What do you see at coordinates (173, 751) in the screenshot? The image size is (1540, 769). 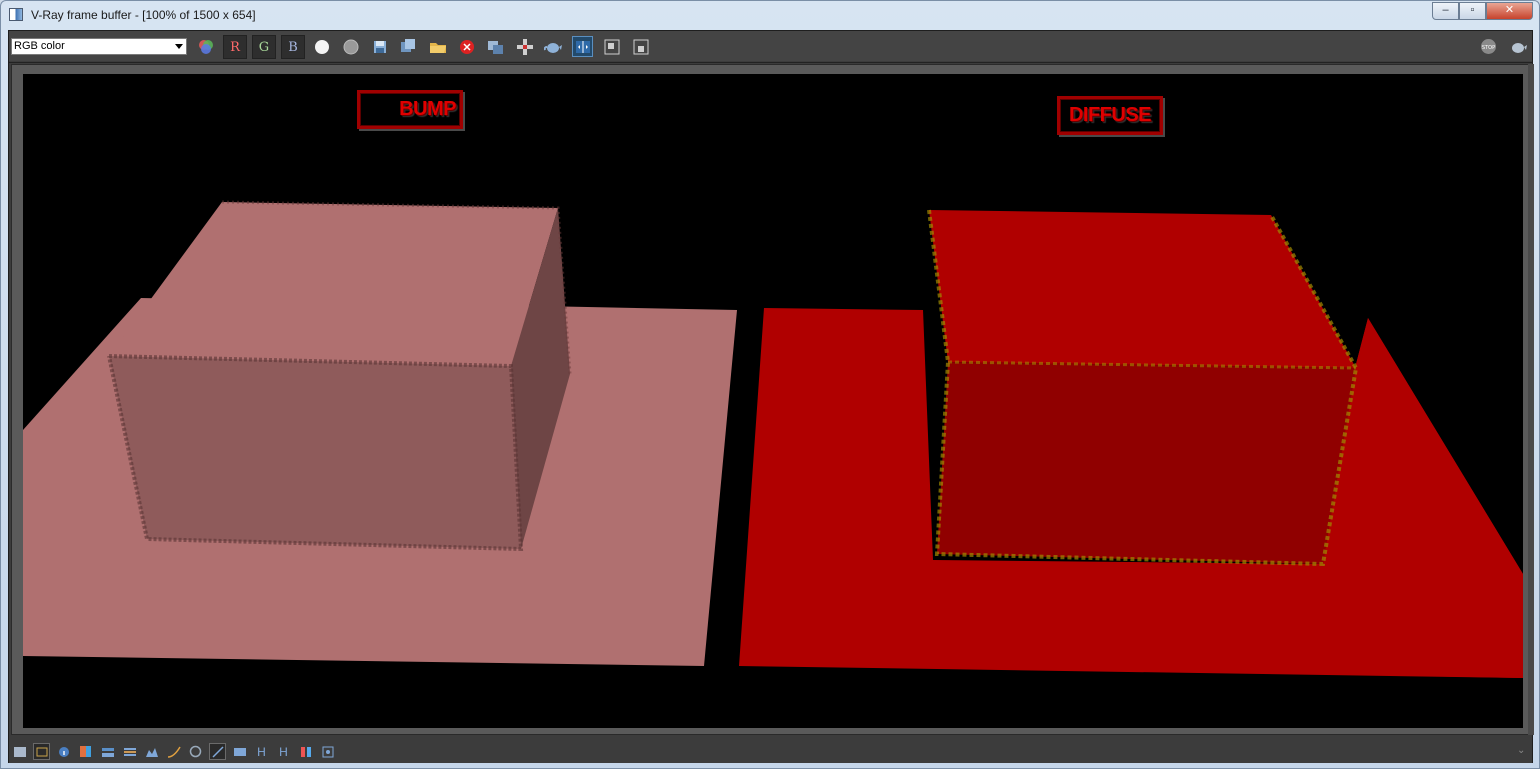 I see `curves-icon` at bounding box center [173, 751].